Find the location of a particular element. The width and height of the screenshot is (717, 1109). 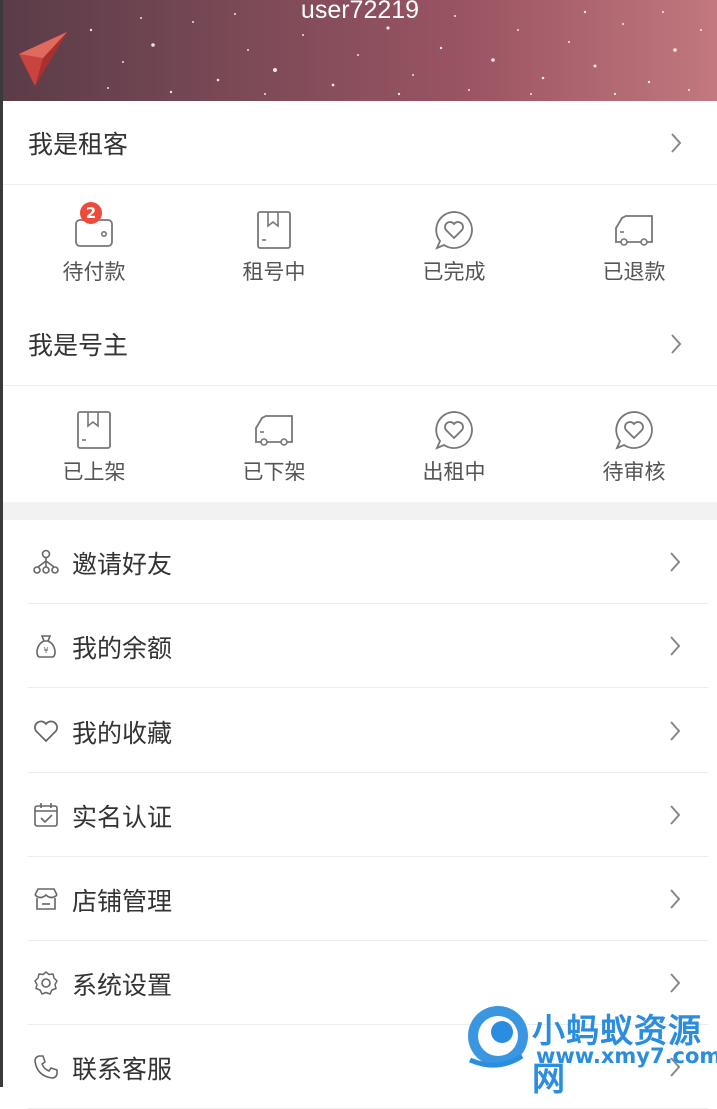

tenant-renting: 租号中 is located at coordinates (274, 244).